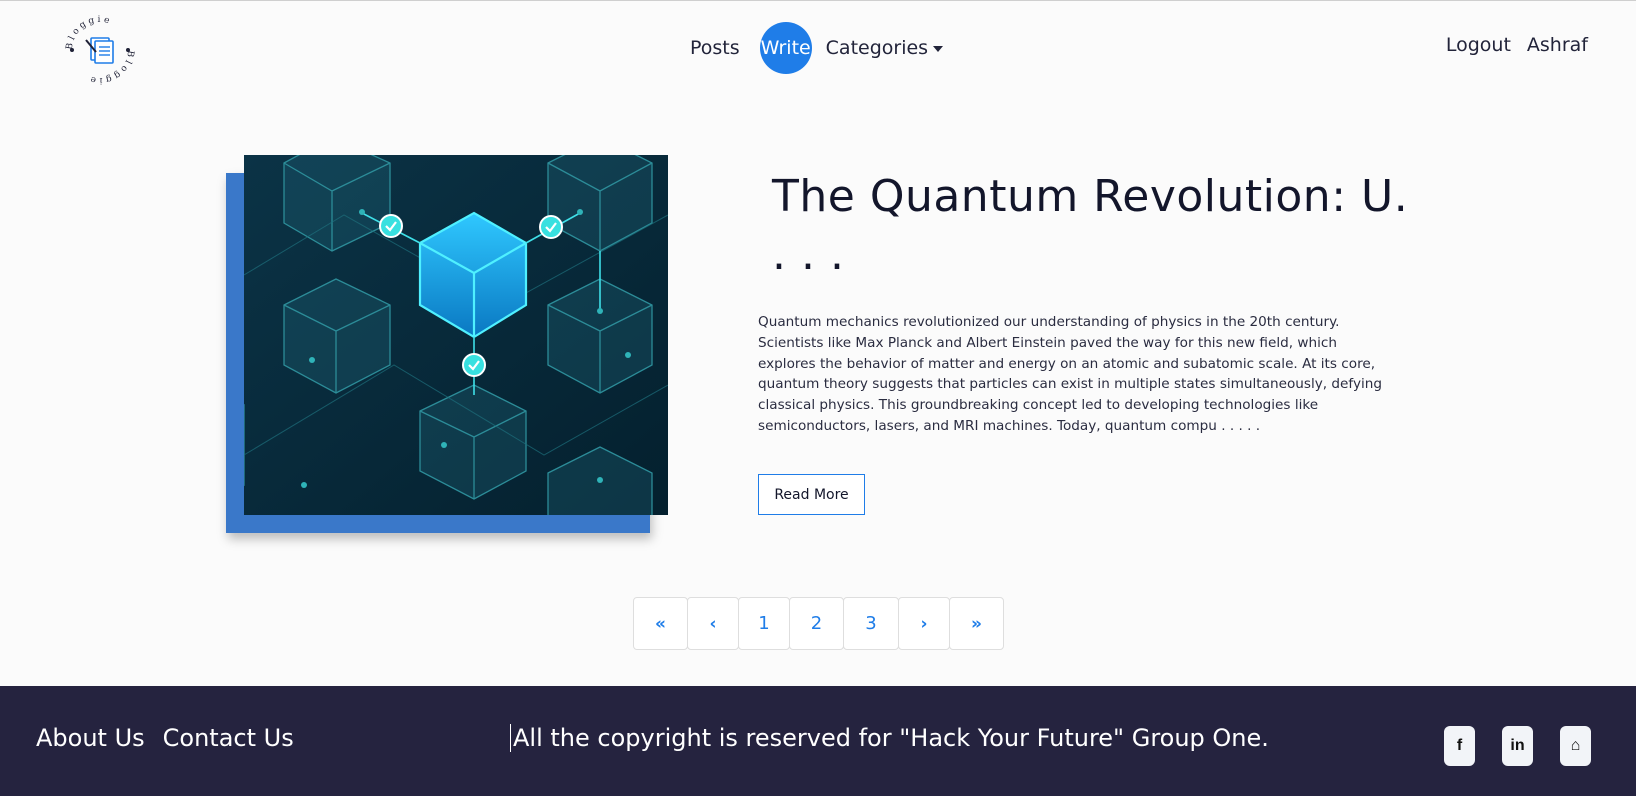 Image resolution: width=1636 pixels, height=796 pixels. What do you see at coordinates (1517, 45) in the screenshot?
I see `user-nav: Logout Ashraf` at bounding box center [1517, 45].